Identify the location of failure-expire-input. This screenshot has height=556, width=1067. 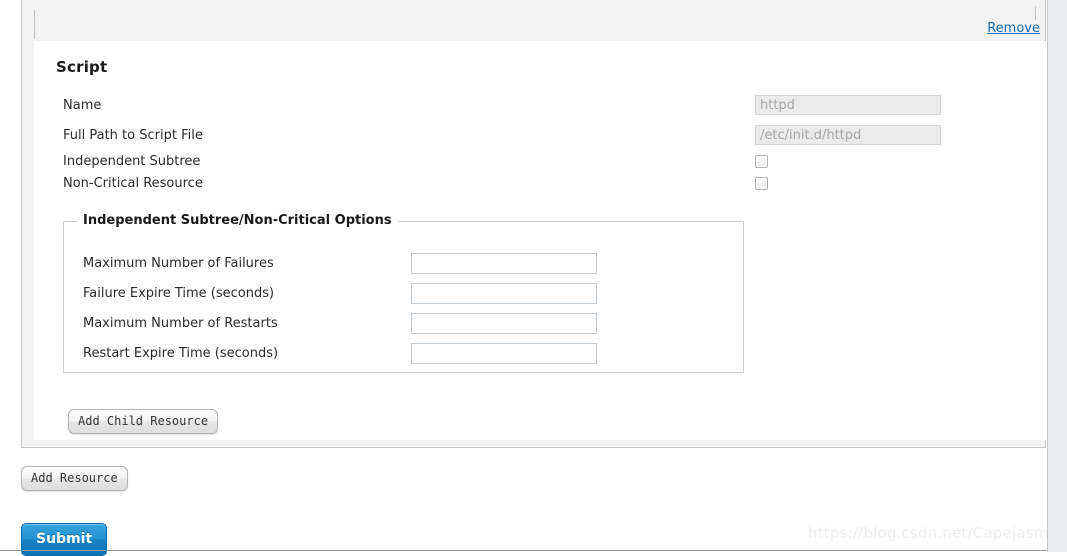
(504, 293).